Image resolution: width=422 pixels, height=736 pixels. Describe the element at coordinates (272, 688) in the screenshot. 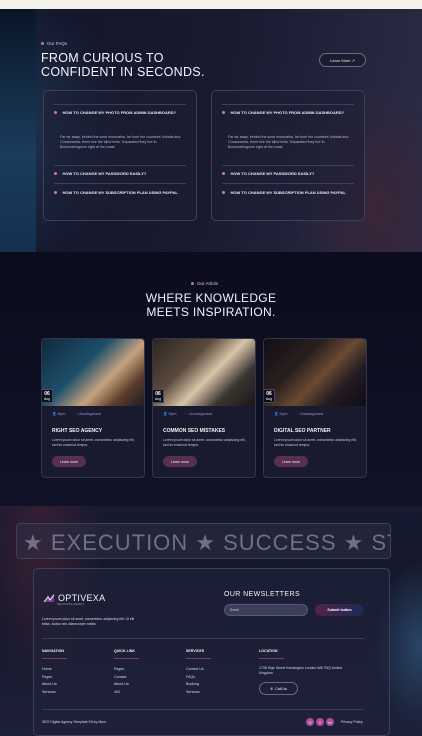

I see `phone-icon: ✆` at that location.